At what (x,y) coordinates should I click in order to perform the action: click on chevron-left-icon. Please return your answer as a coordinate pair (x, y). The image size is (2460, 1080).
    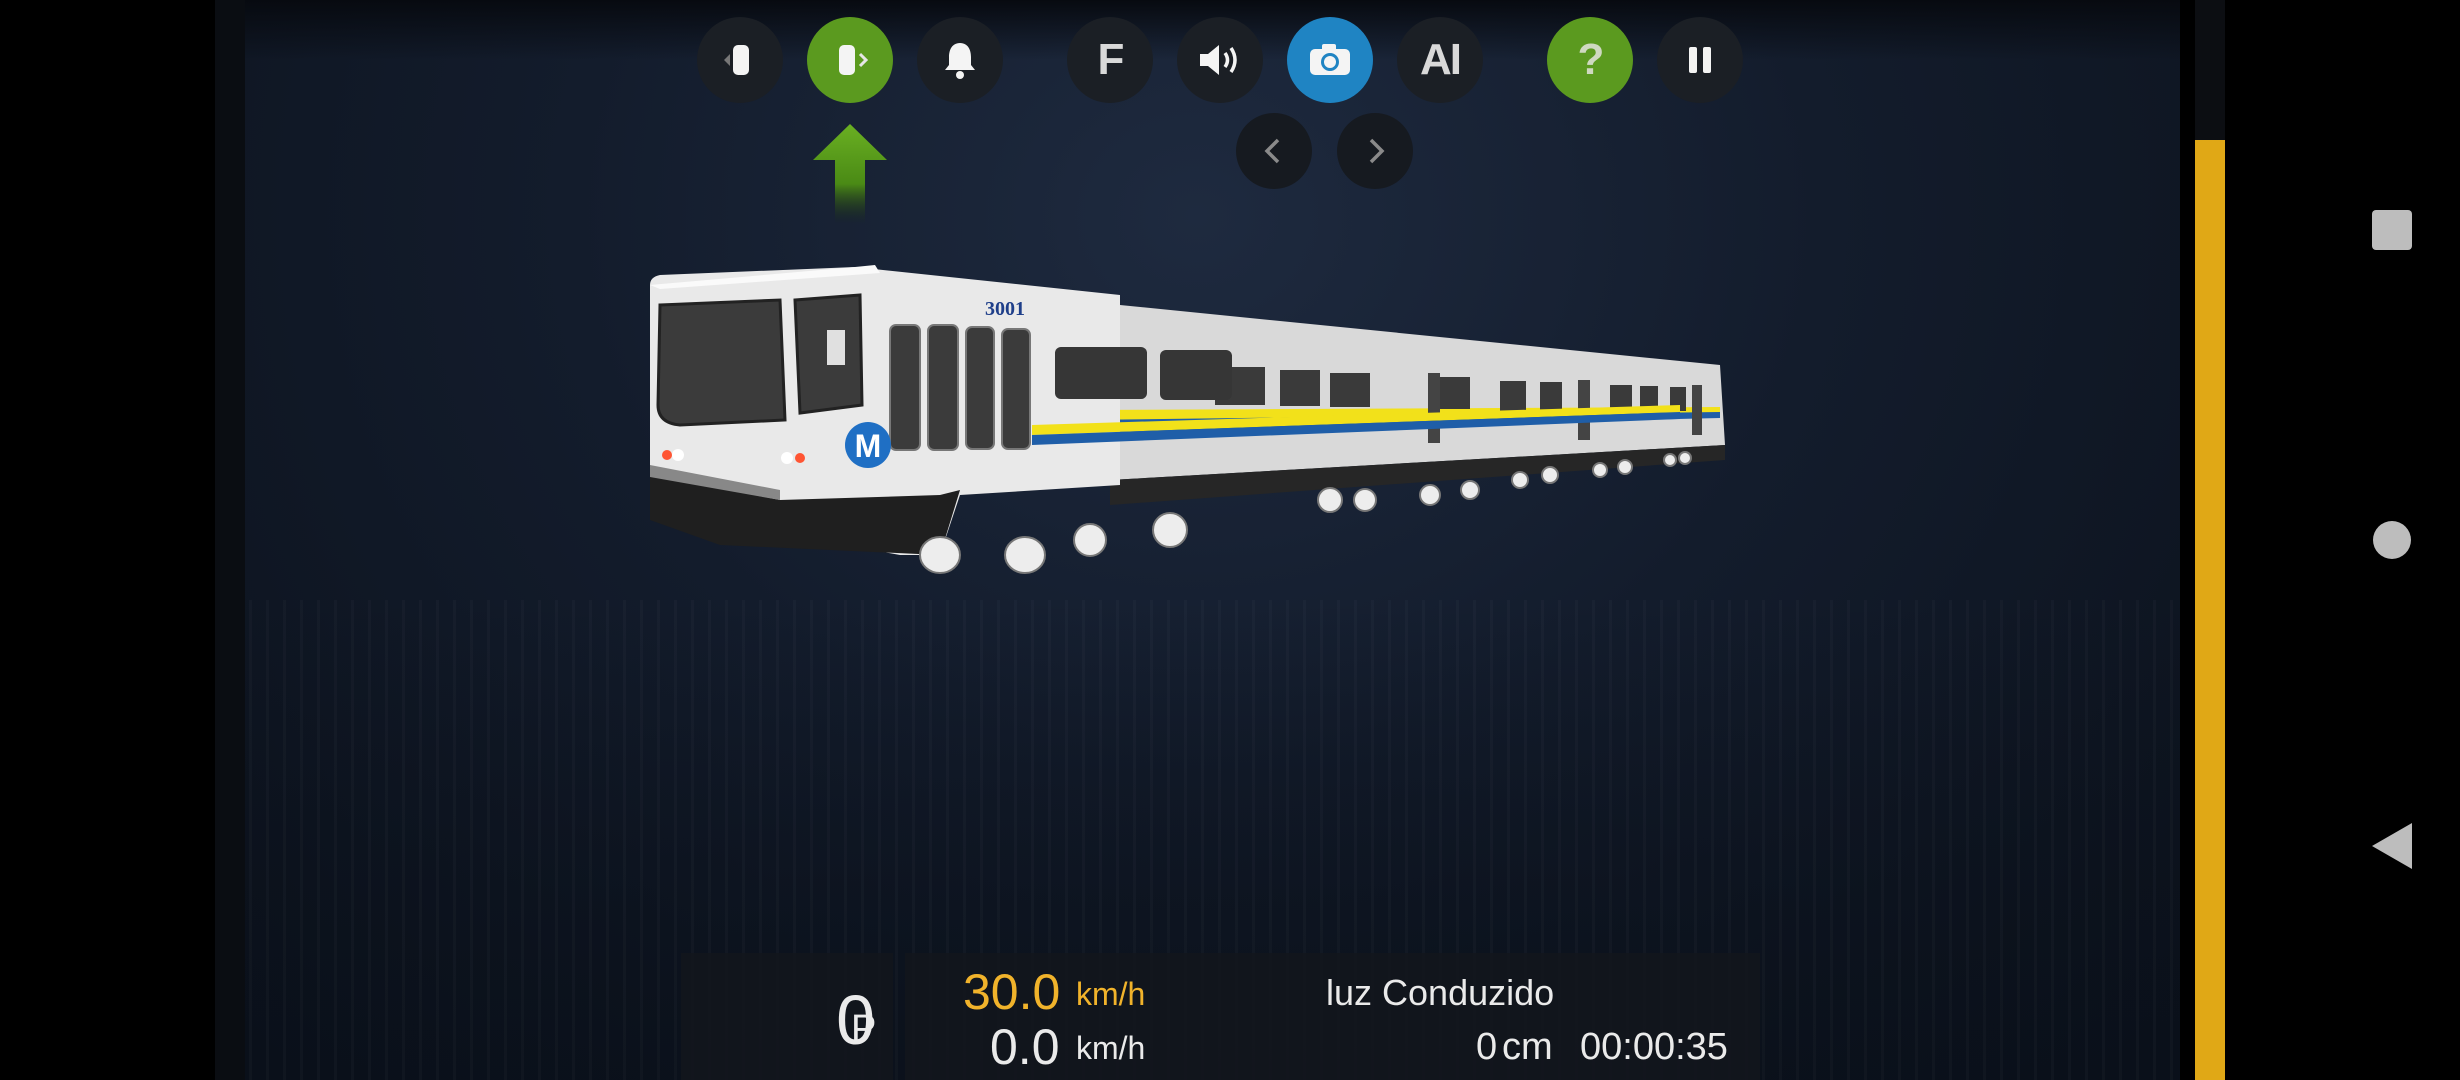
    Looking at the image, I should click on (1272, 151).